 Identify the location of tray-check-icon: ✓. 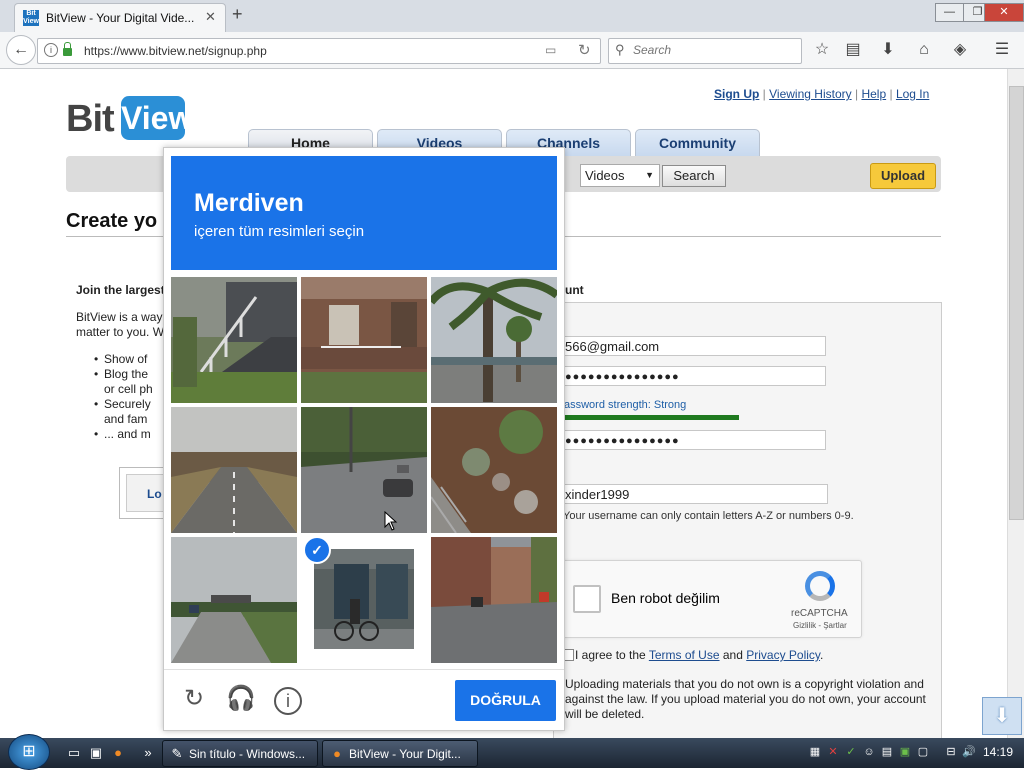
(851, 752).